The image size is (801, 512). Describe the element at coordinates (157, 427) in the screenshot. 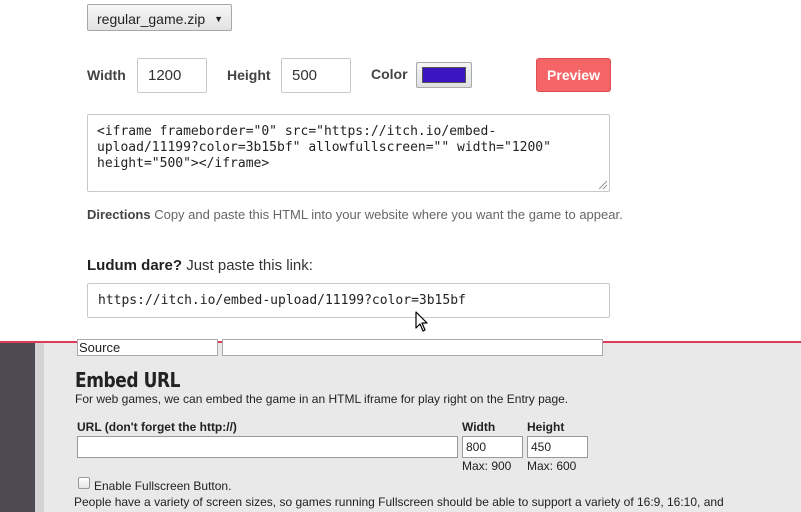

I see `url-label: URL (don't forget the http://)` at that location.